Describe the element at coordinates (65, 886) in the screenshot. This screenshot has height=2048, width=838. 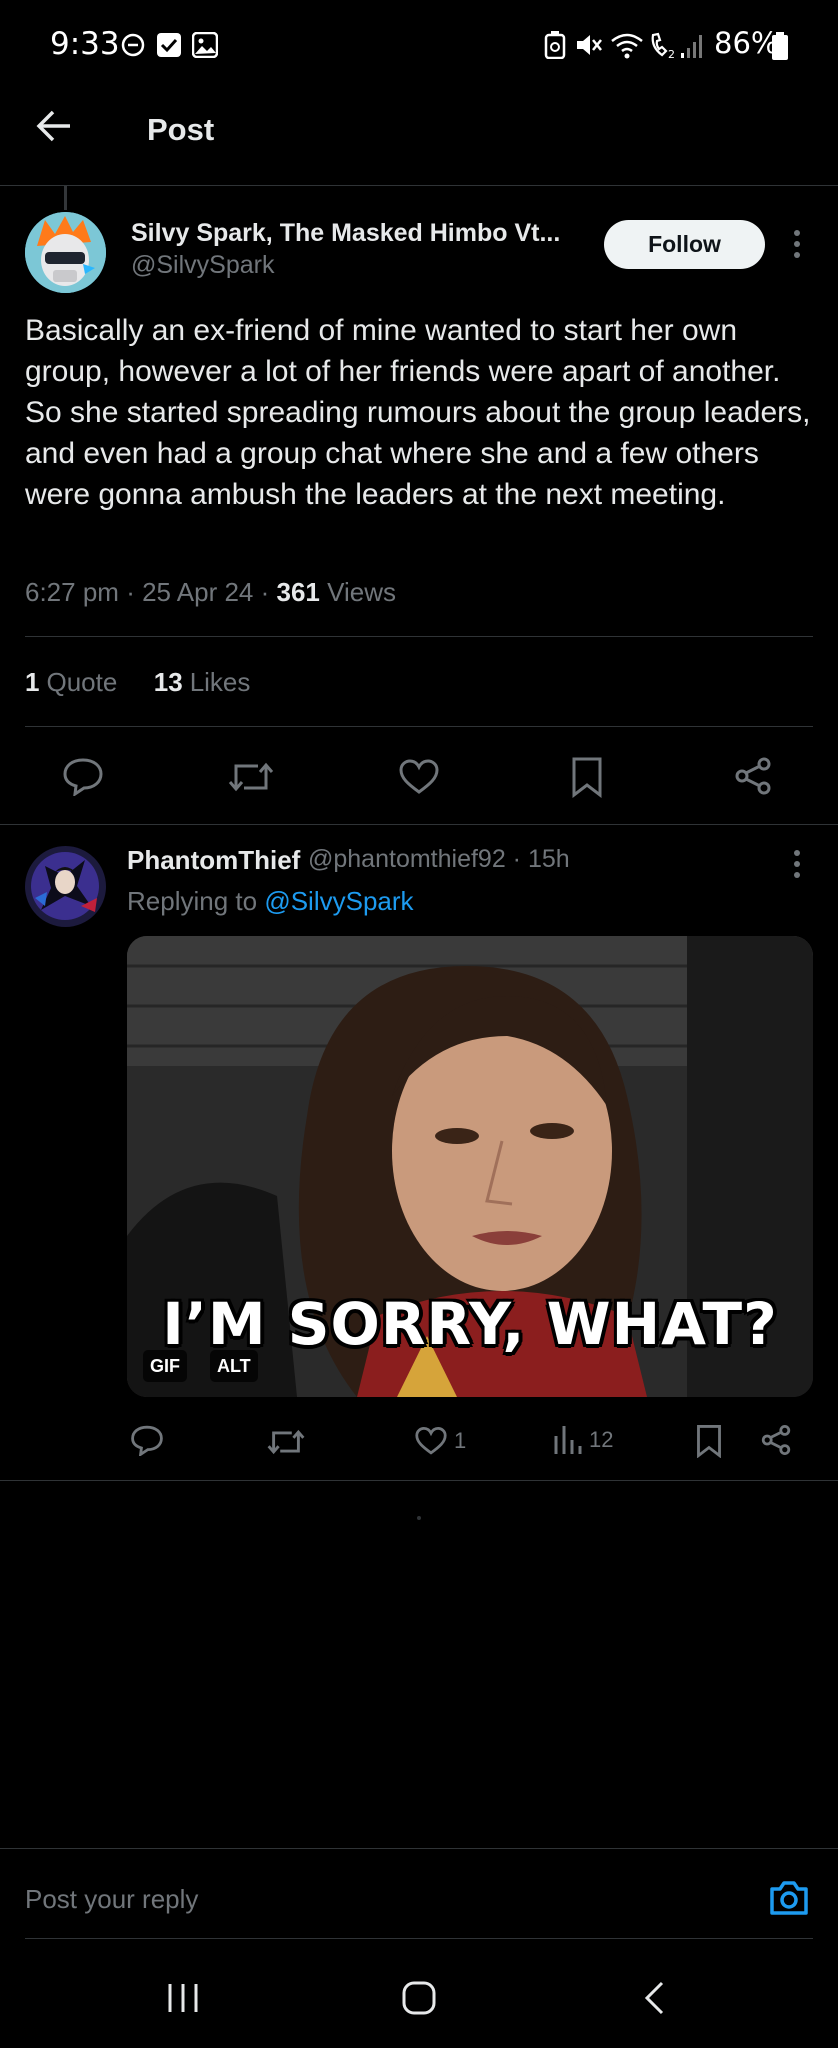
I see `reply-avatar` at that location.